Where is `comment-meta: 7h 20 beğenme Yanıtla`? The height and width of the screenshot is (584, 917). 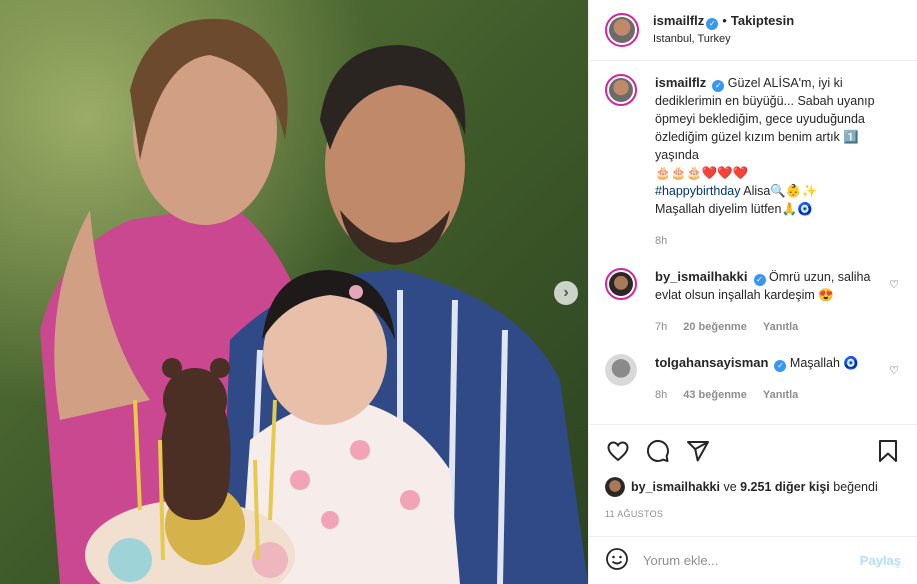 comment-meta: 7h 20 beğenme Yanıtla is located at coordinates (769, 327).